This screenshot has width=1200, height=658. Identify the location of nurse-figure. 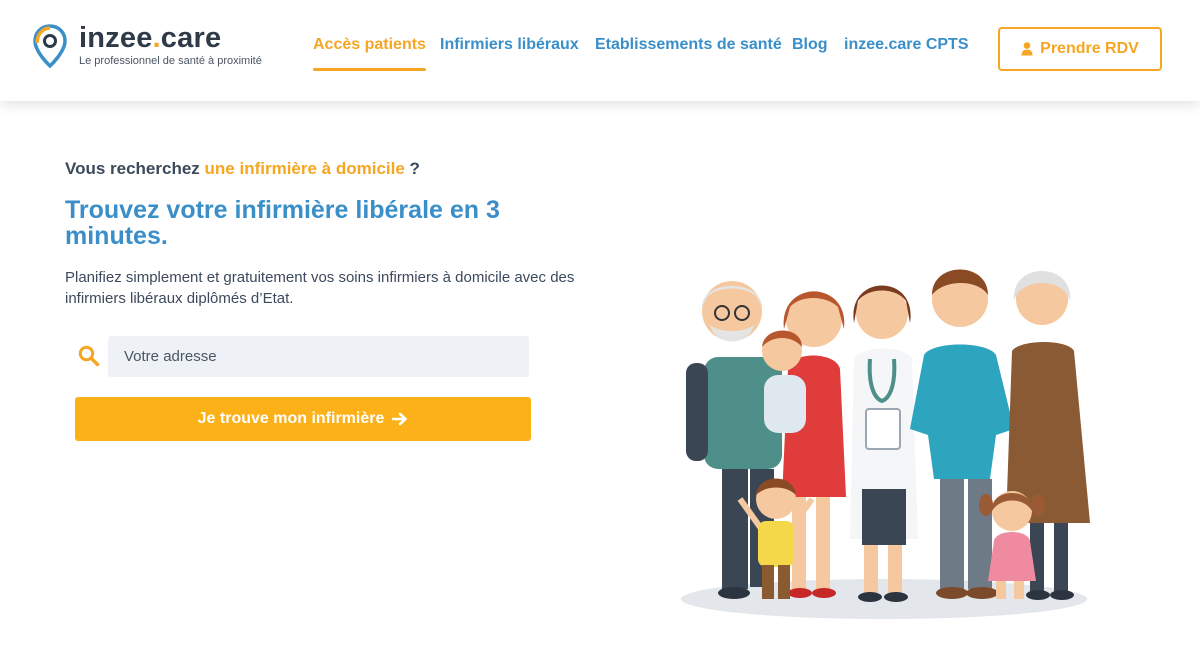
(884, 443).